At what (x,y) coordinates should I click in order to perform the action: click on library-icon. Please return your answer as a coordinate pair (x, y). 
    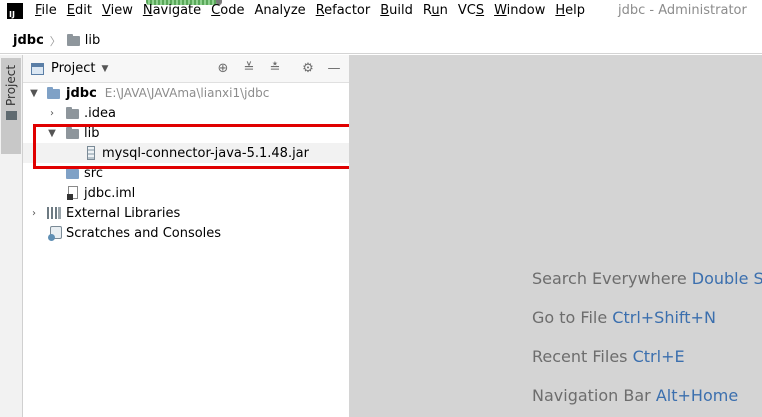
    Looking at the image, I should click on (54, 213).